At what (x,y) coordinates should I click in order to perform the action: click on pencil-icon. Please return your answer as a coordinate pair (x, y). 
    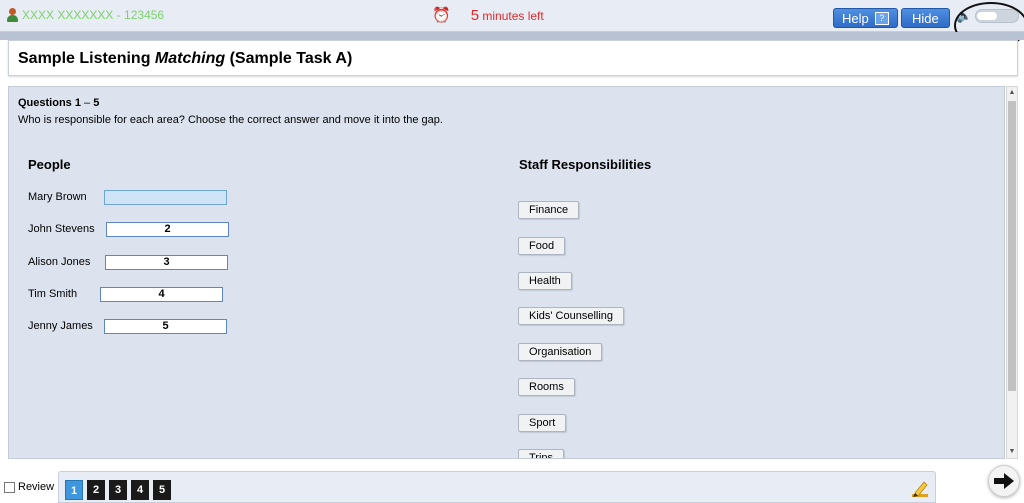
    Looking at the image, I should click on (920, 489).